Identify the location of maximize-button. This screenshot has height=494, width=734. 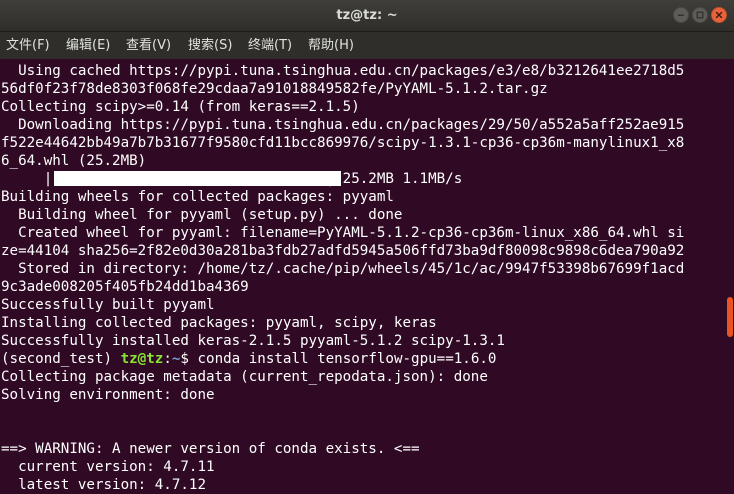
(700, 15).